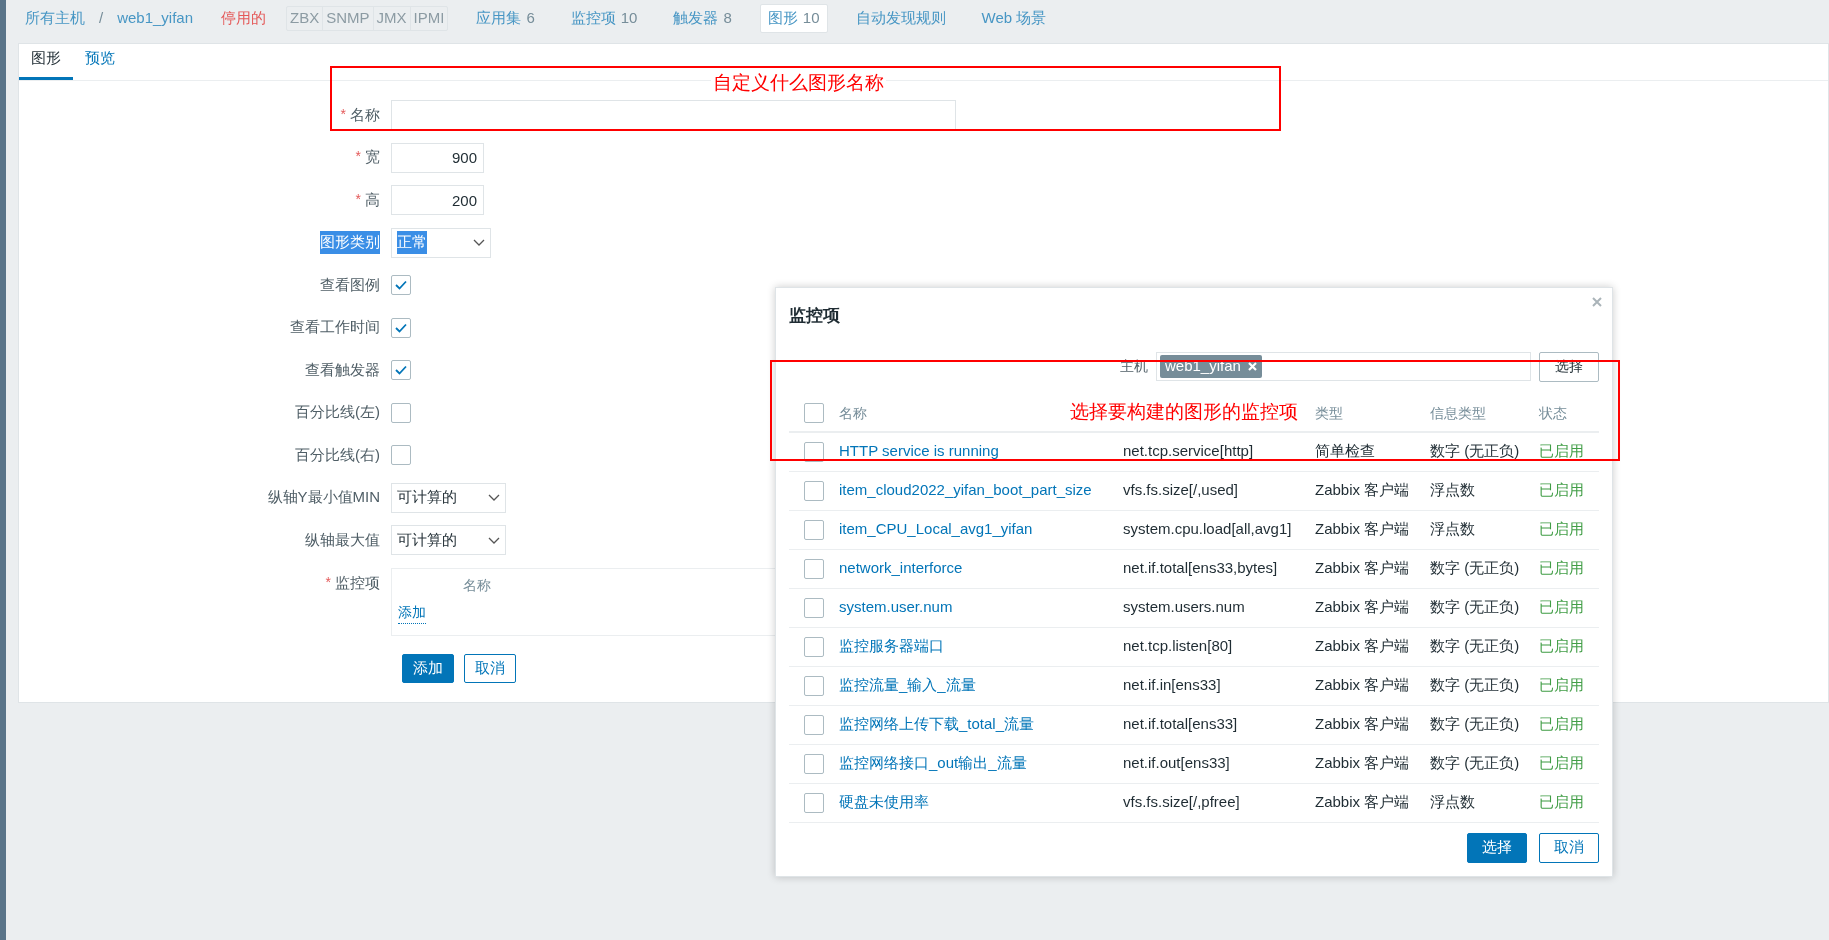 The image size is (1829, 940). Describe the element at coordinates (437, 157) in the screenshot. I see `number-input: 900` at that location.